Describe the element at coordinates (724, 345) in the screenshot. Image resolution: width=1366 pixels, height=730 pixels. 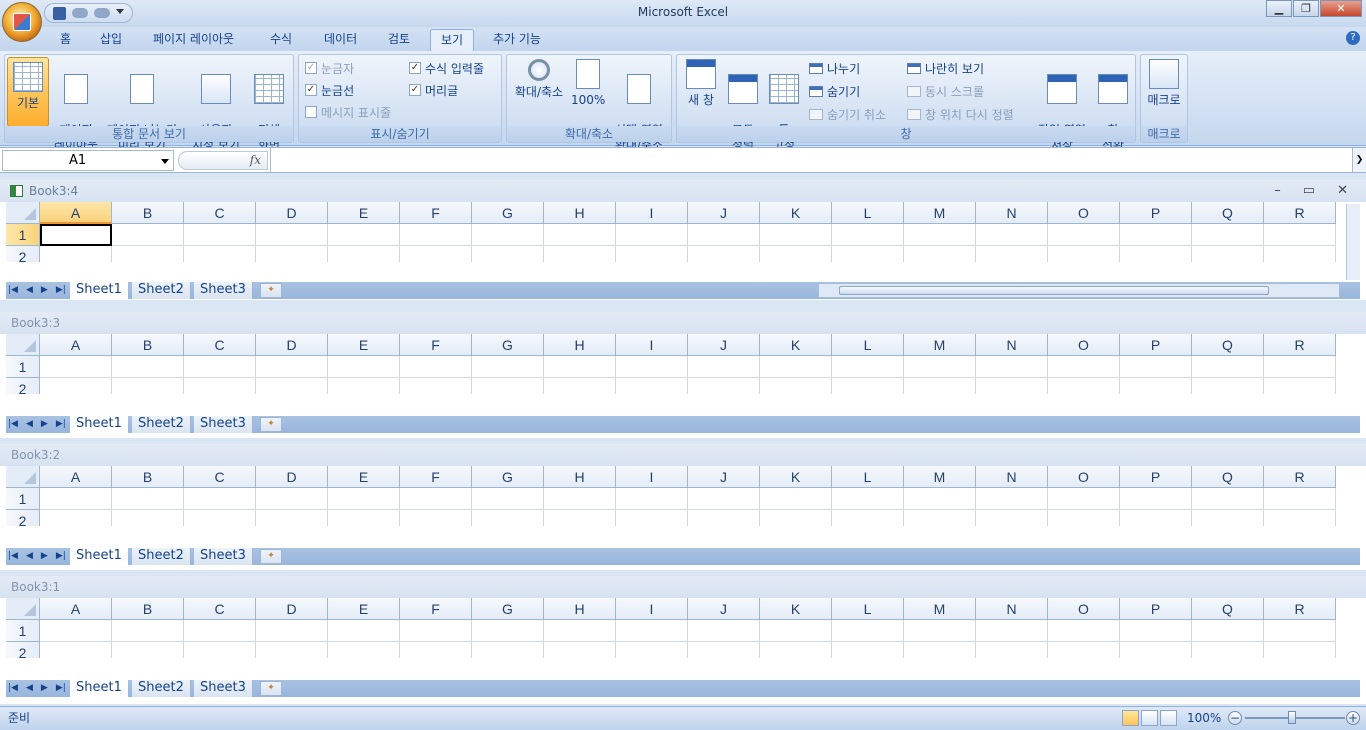
I see `column-header: J` at that location.